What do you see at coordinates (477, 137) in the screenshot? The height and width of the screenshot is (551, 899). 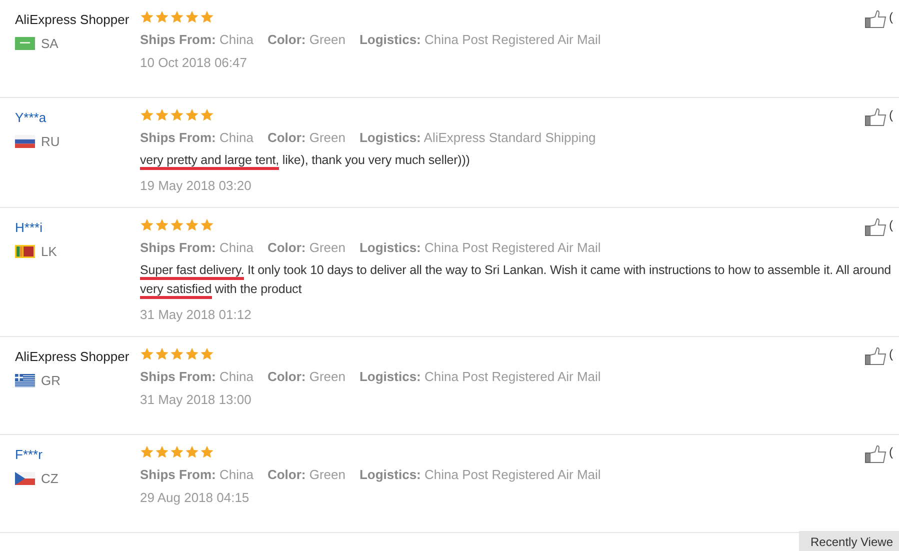 I see `spec-text: Logistics: AliExpress Standard Shipping` at bounding box center [477, 137].